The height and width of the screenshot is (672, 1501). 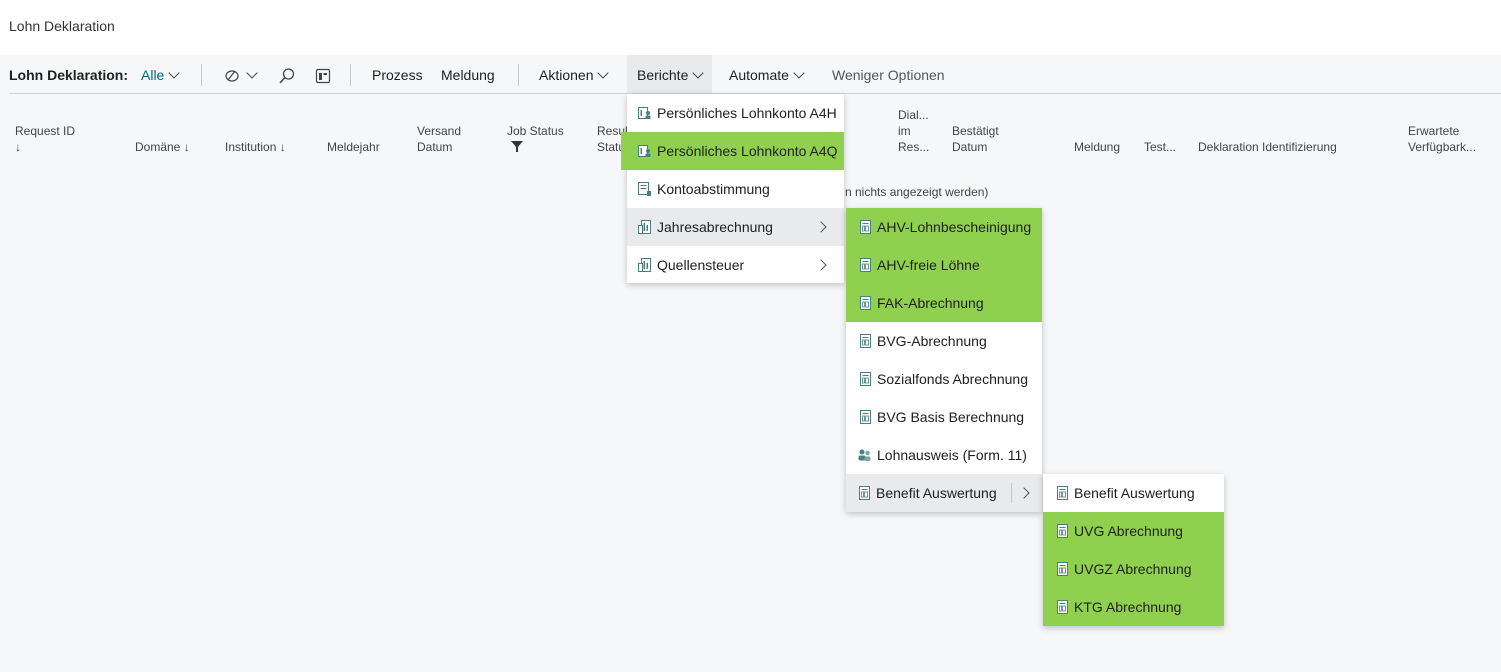 I want to click on menu-item-label: Lohnausweis (Form. 11), so click(x=952, y=455).